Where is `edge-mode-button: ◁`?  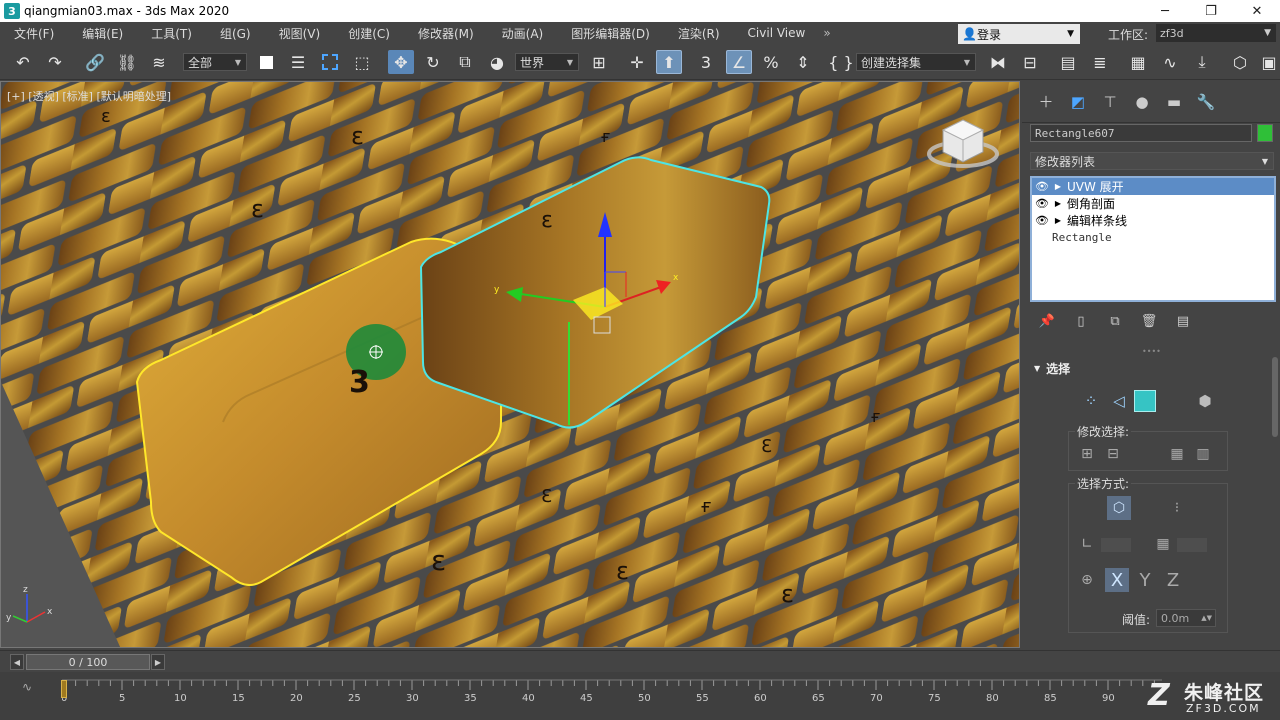
edge-mode-button: ◁ is located at coordinates (1119, 401).